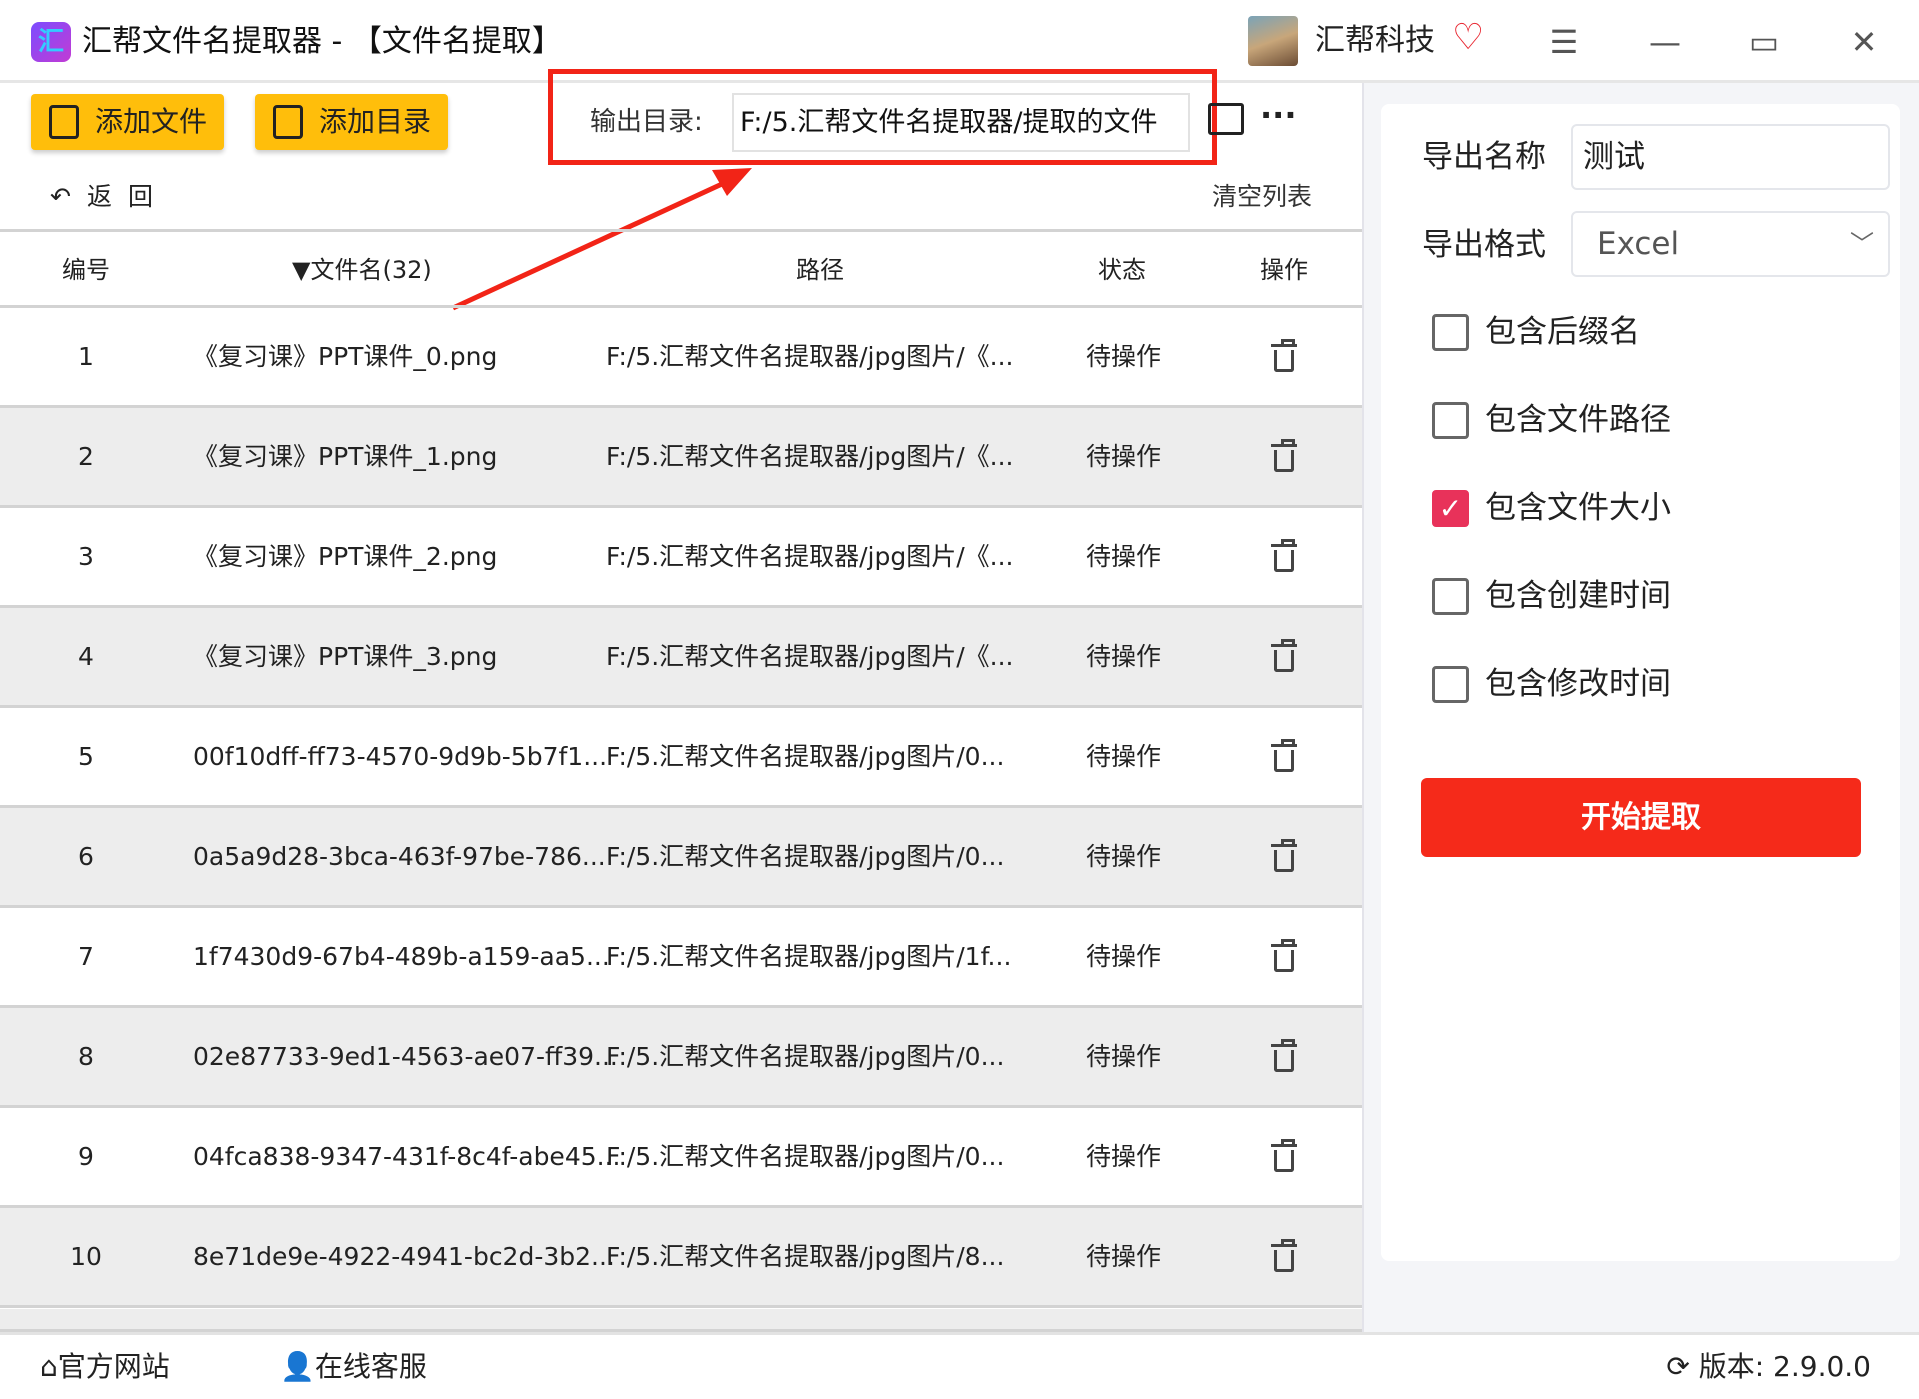 The image size is (1919, 1399). I want to click on cell-filename: 《复习课》PPT课件_0.png, so click(345, 356).